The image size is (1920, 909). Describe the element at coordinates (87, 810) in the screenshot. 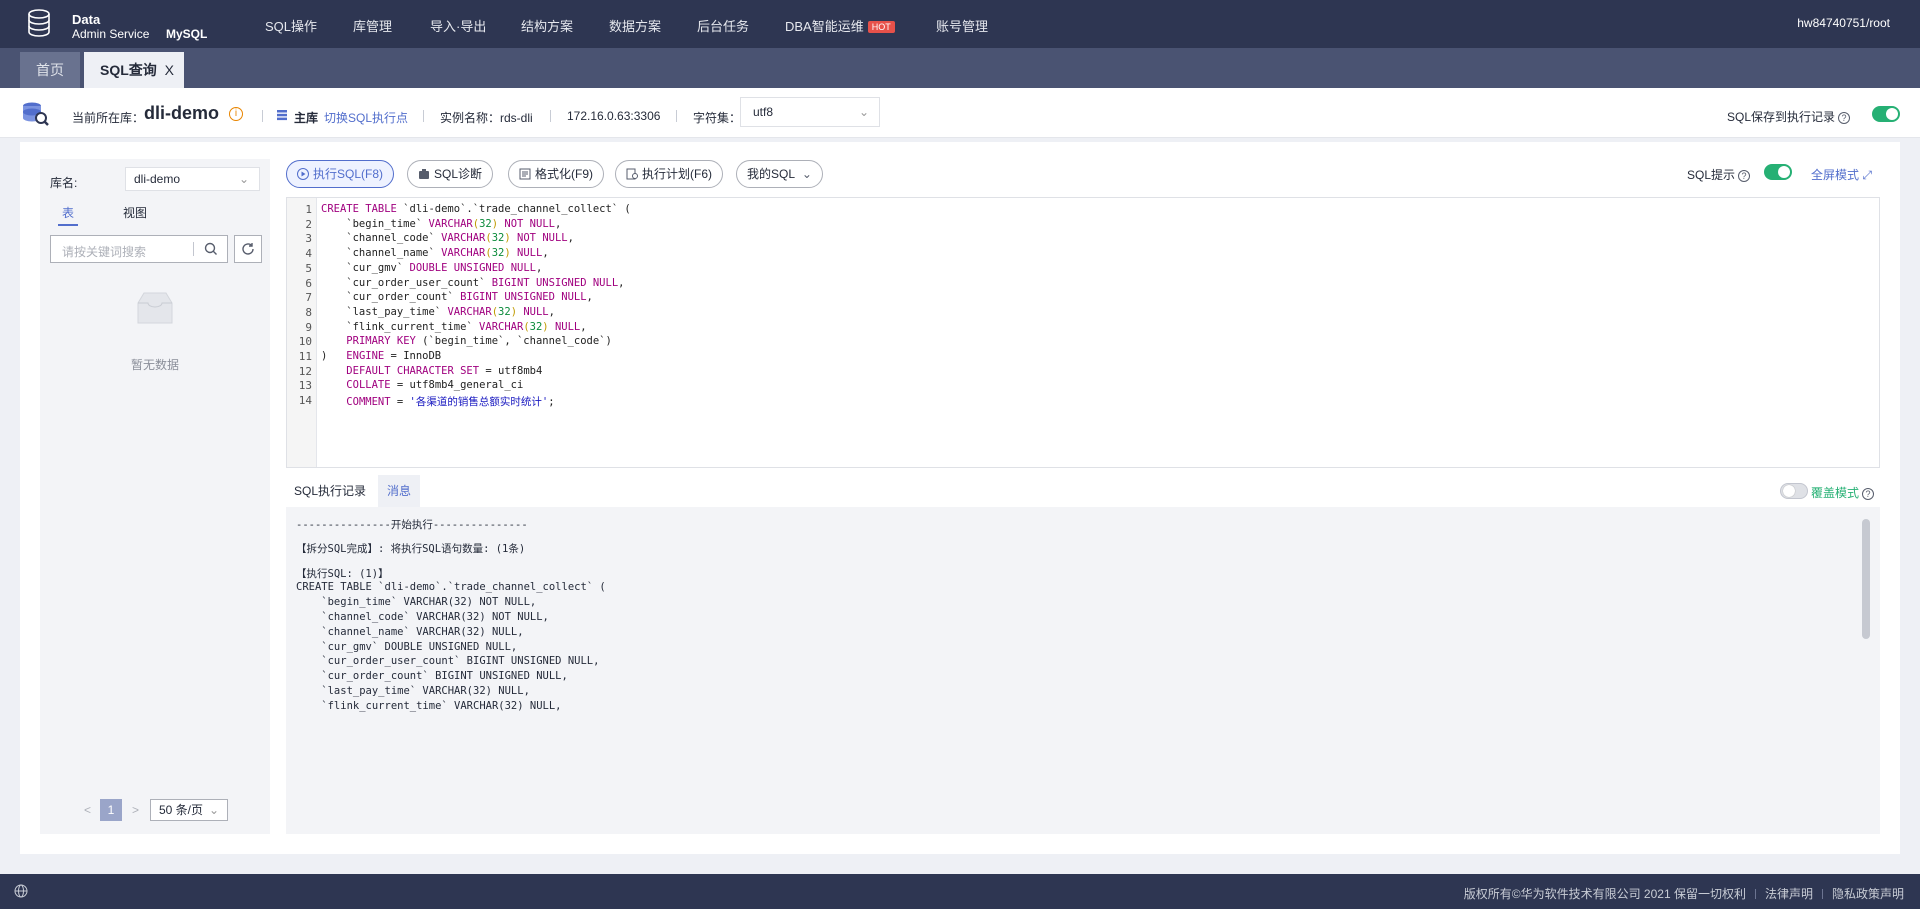

I see `page-prev-button: <` at that location.